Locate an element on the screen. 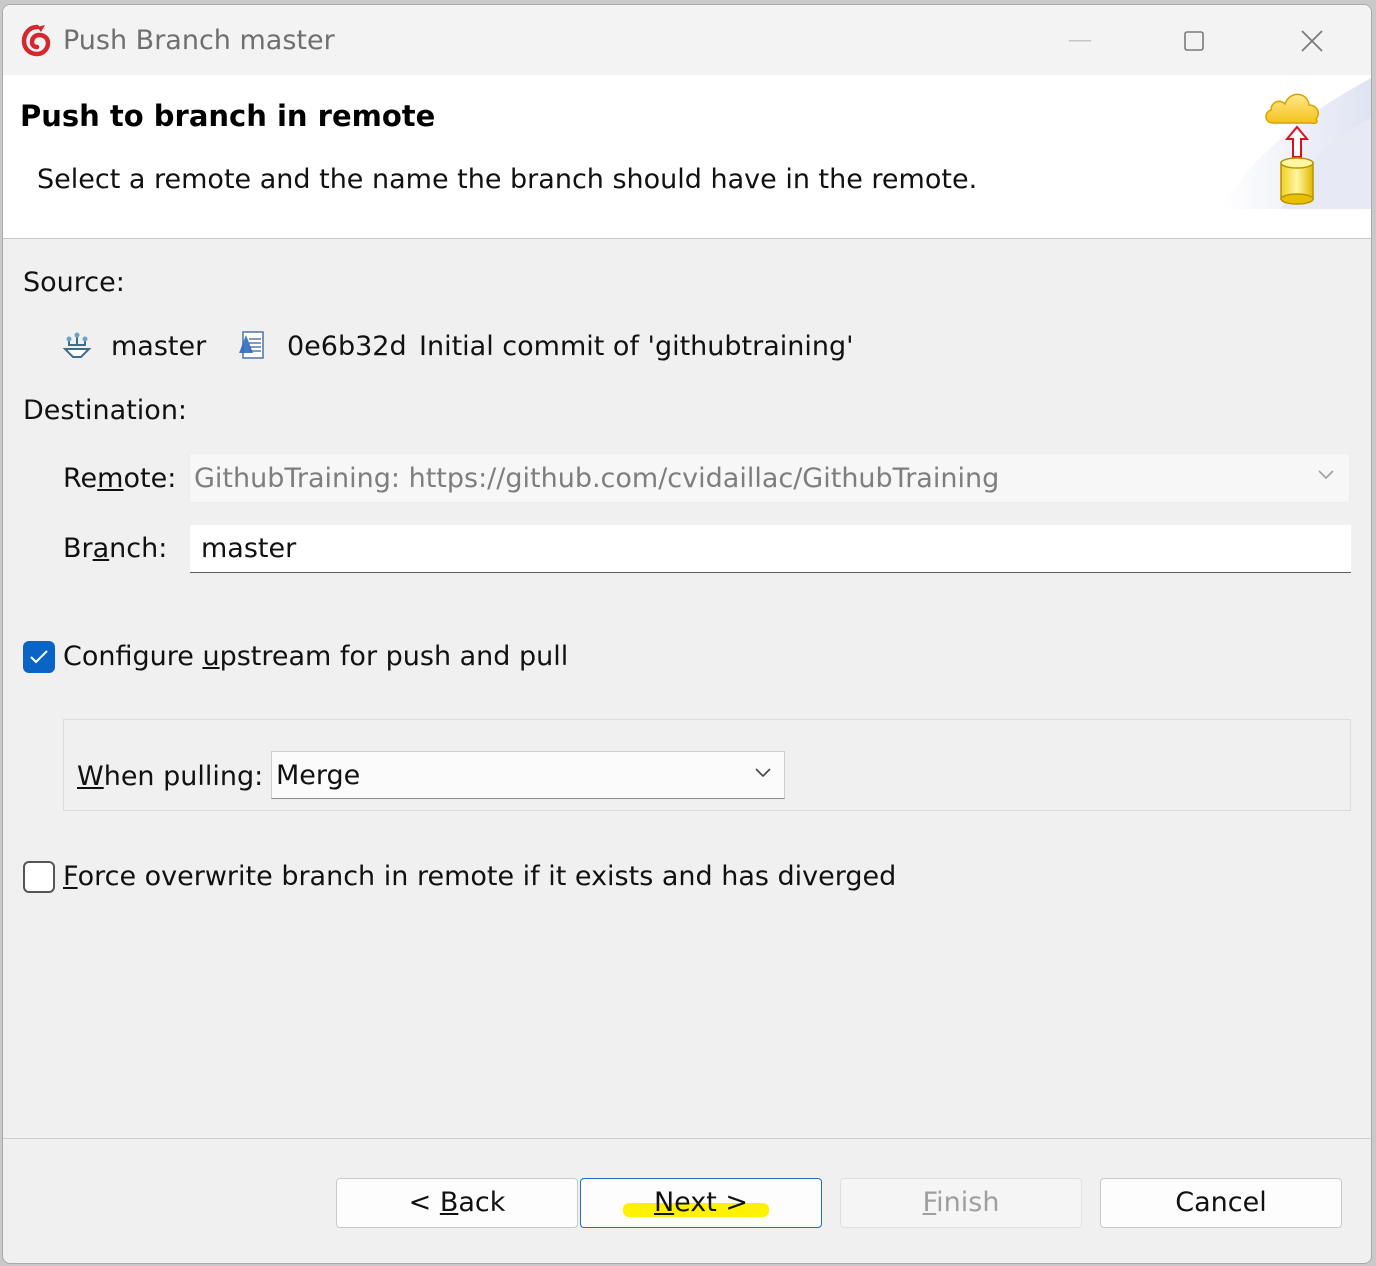 The height and width of the screenshot is (1266, 1376). next-button: Next > is located at coordinates (701, 1203).